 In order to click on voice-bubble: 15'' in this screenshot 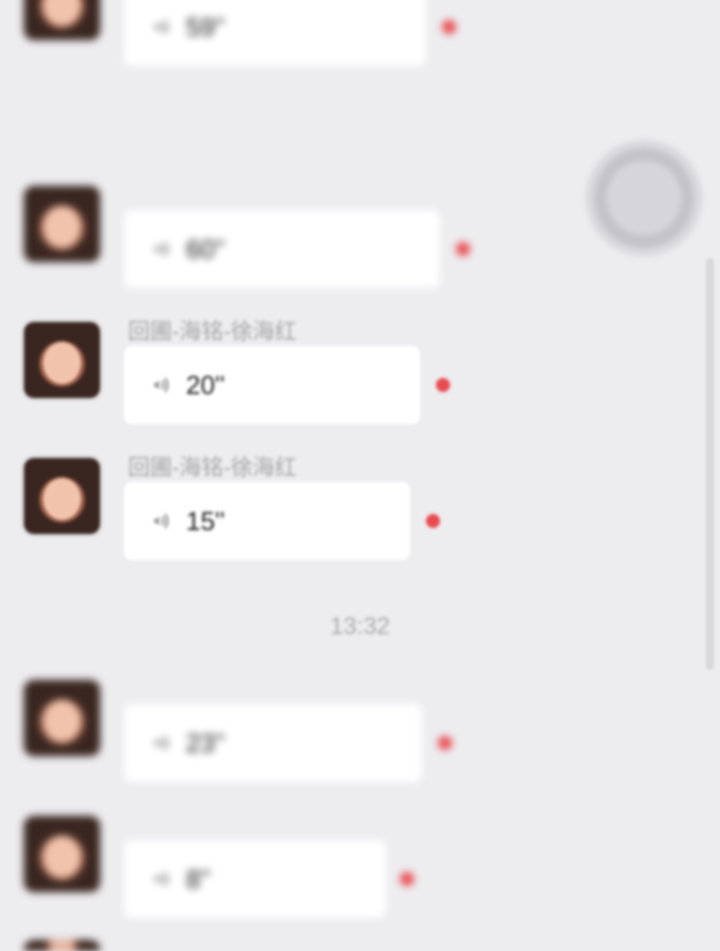, I will do `click(267, 521)`.